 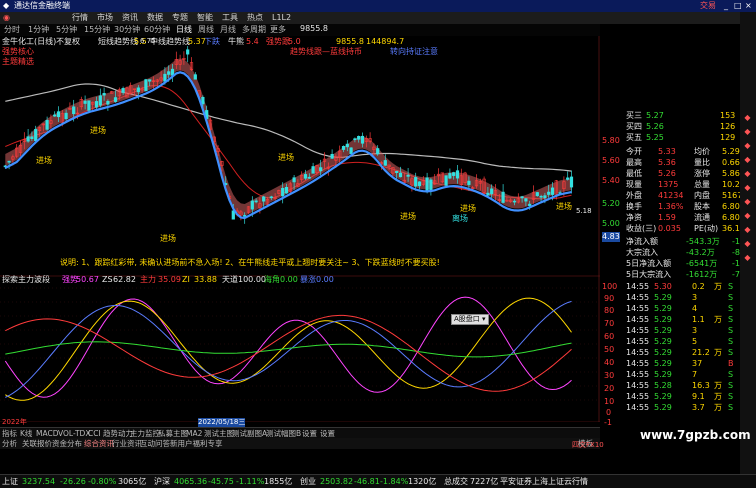 What do you see at coordinates (9, 443) in the screenshot?
I see `tab-analysis: 分析` at bounding box center [9, 443].